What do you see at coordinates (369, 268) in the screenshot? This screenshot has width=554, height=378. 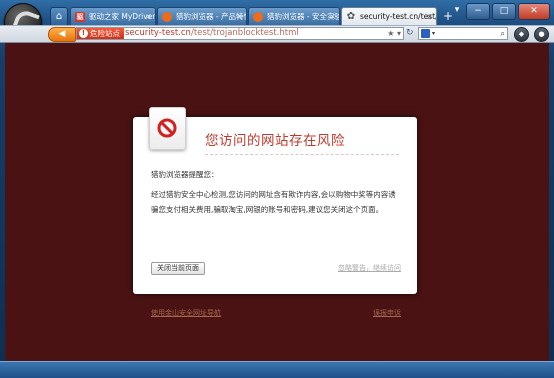 I see `ignore-warning-link: 忽略警告，继续访问` at bounding box center [369, 268].